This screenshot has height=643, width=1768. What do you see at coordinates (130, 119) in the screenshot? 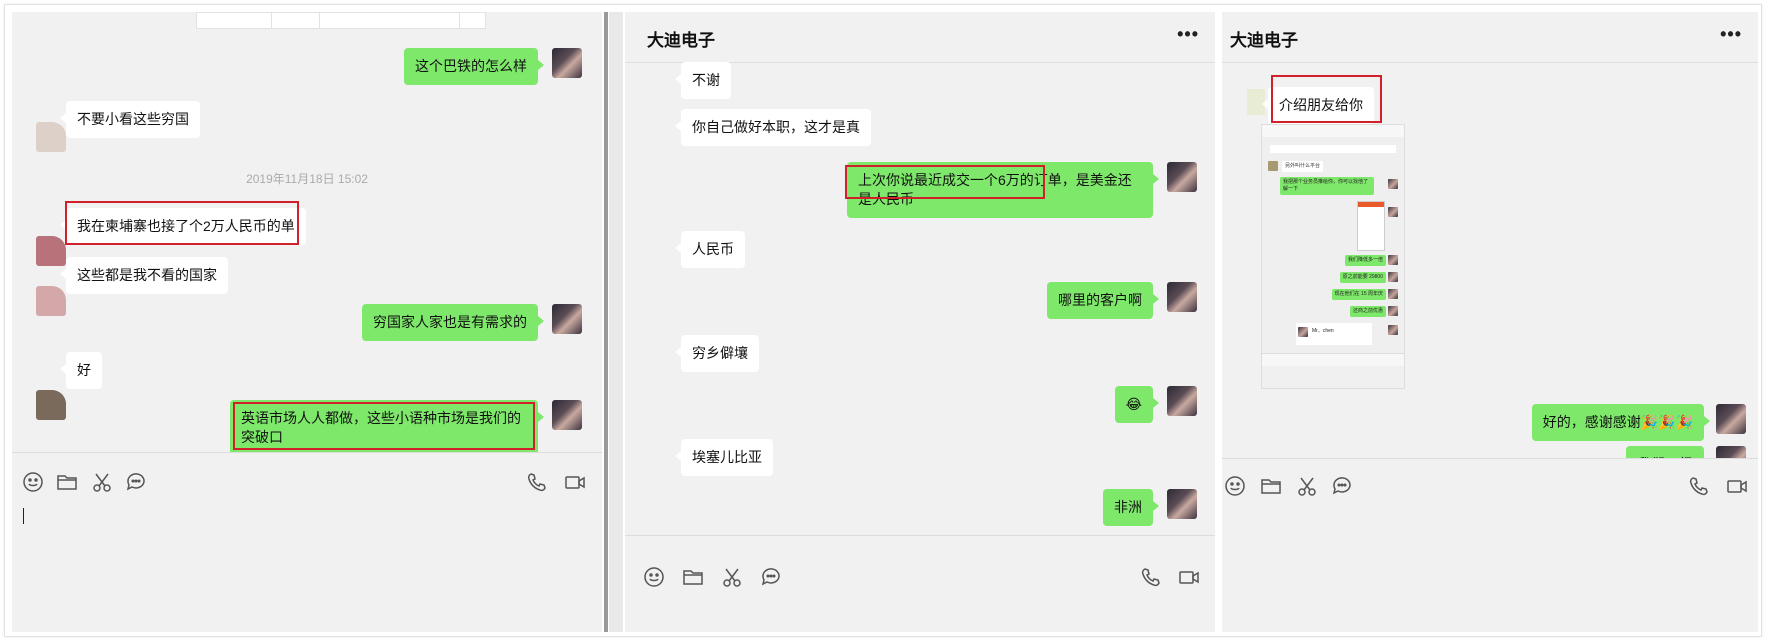
I see `message-bubble-incoming: 不要小看这些穷国` at bounding box center [130, 119].